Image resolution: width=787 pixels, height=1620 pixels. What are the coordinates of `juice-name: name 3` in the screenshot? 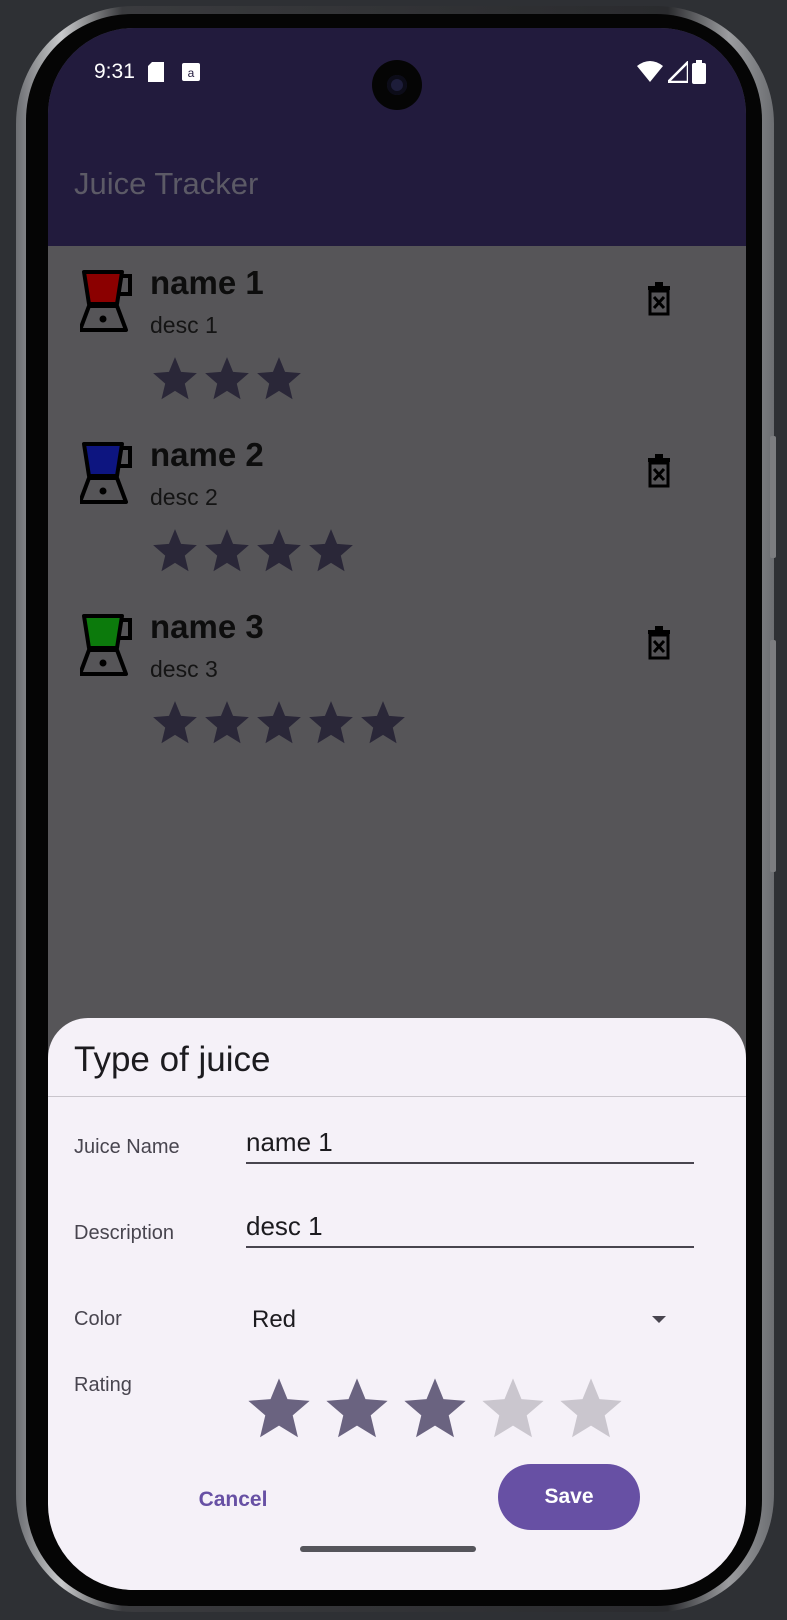 It's located at (207, 626).